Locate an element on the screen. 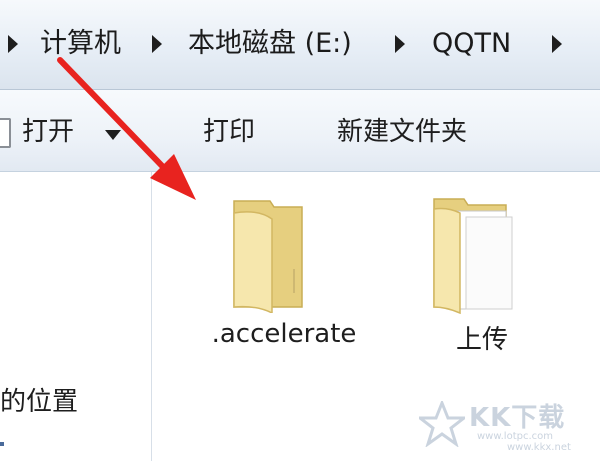 This screenshot has width=600, height=461. star-logo-icon is located at coordinates (442, 424).